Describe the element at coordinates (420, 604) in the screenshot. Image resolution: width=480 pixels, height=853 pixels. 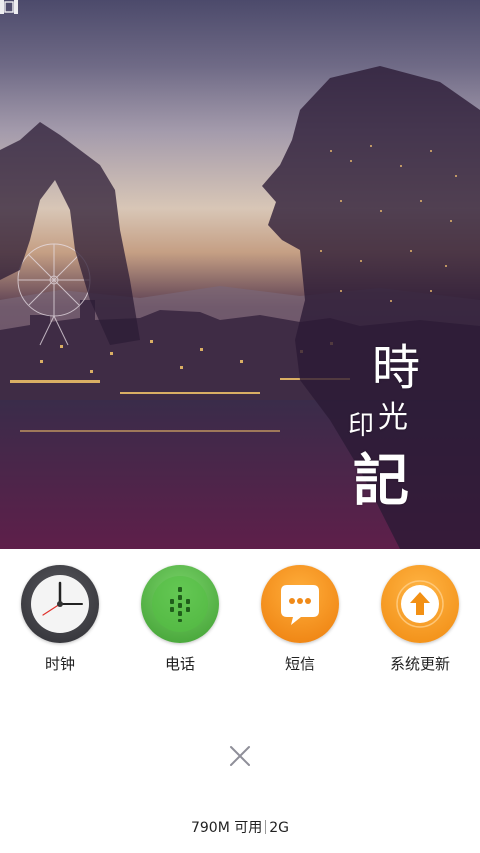
I see `system-update-icon` at that location.